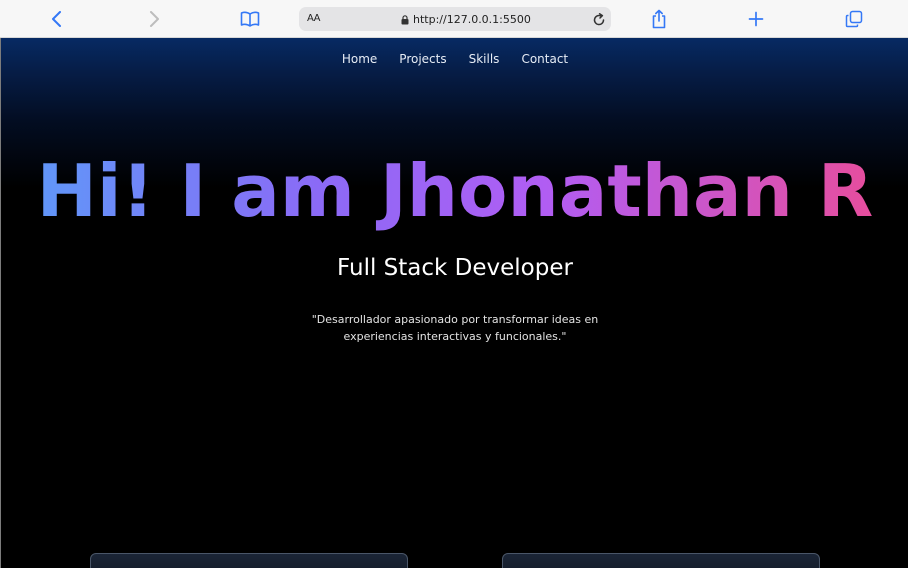 Image resolution: width=908 pixels, height=568 pixels. What do you see at coordinates (405, 19) in the screenshot?
I see `lock-icon` at bounding box center [405, 19].